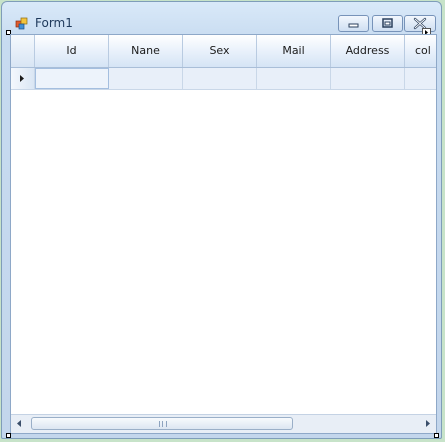  I want to click on scroll-left-button, so click(19, 423).